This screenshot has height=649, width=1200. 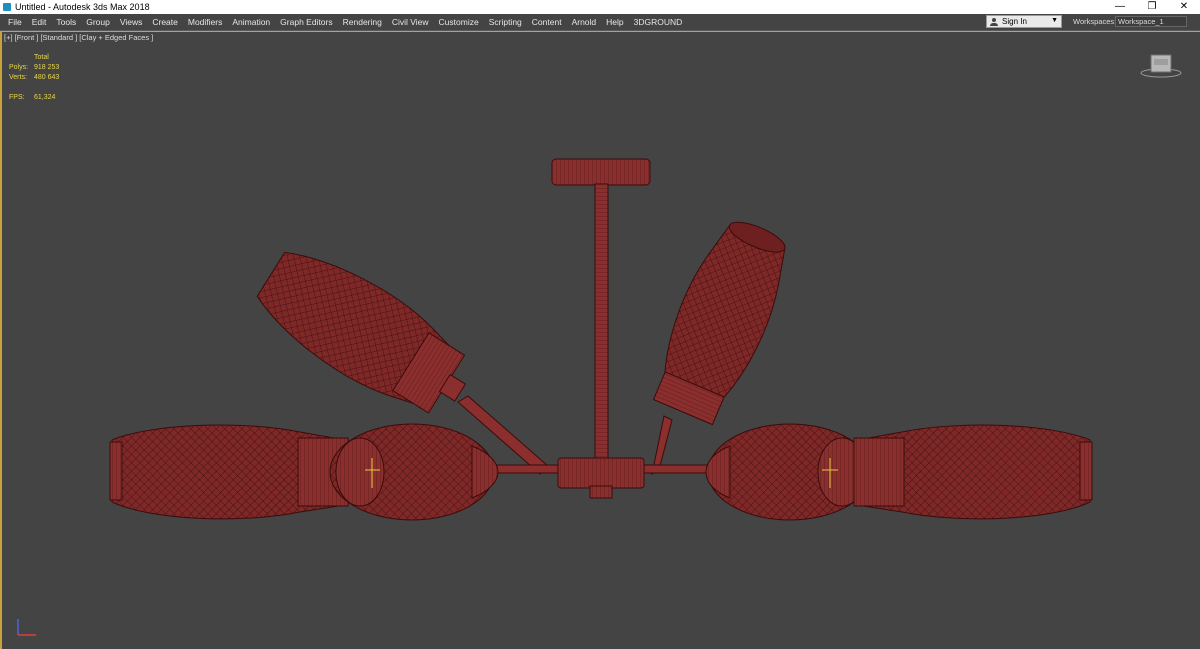 What do you see at coordinates (18, 77) in the screenshot?
I see `verts-label: Verts:` at bounding box center [18, 77].